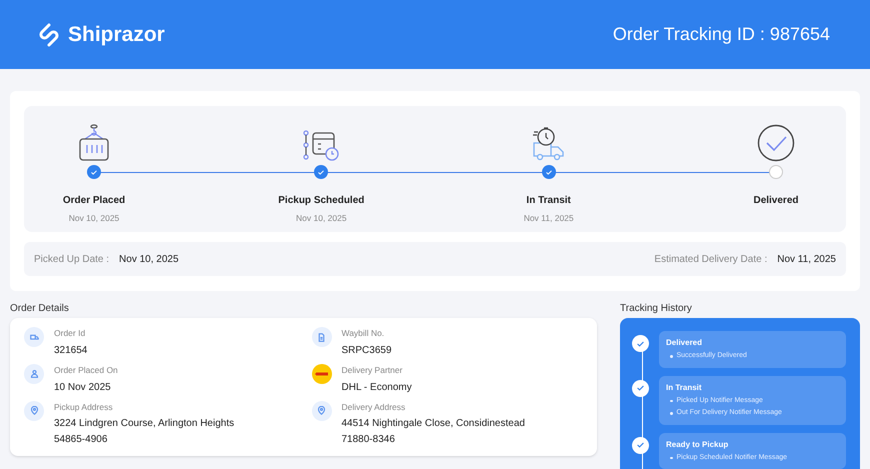 This screenshot has height=469, width=870. Describe the element at coordinates (377, 387) in the screenshot. I see `field-value: DHL - Economy` at that location.